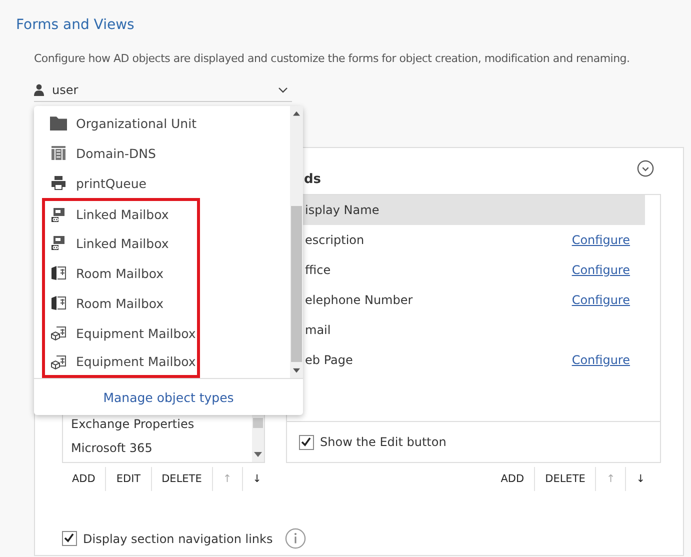 This screenshot has width=691, height=557. I want to click on field-name: mail, so click(318, 330).